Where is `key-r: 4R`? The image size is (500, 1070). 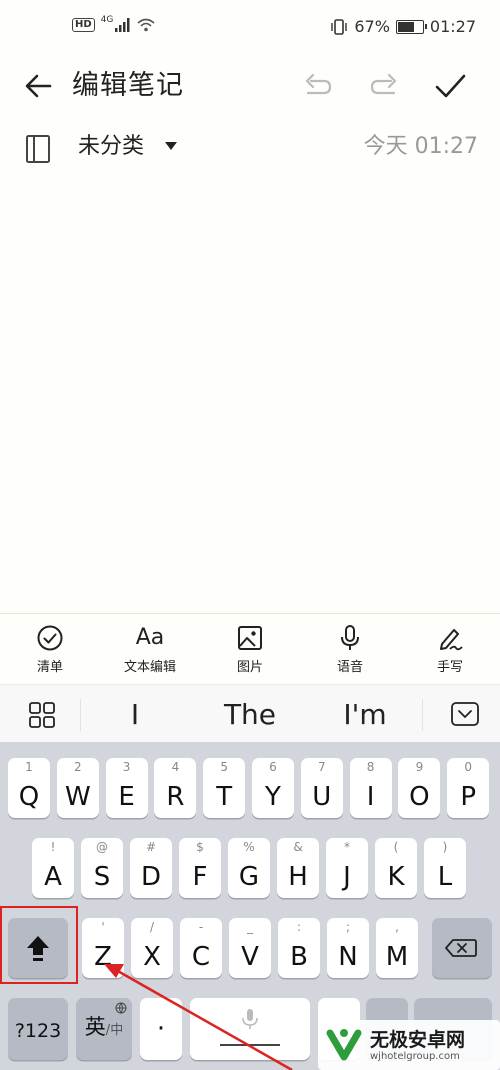 key-r: 4R is located at coordinates (175, 788).